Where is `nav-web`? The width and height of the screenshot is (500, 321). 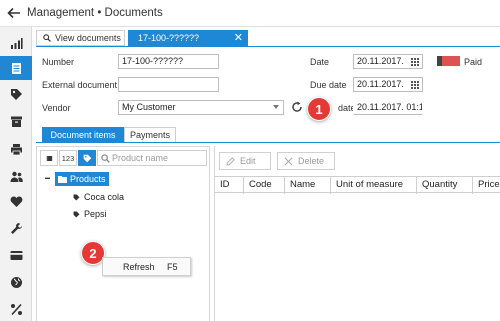
nav-web is located at coordinates (16, 282).